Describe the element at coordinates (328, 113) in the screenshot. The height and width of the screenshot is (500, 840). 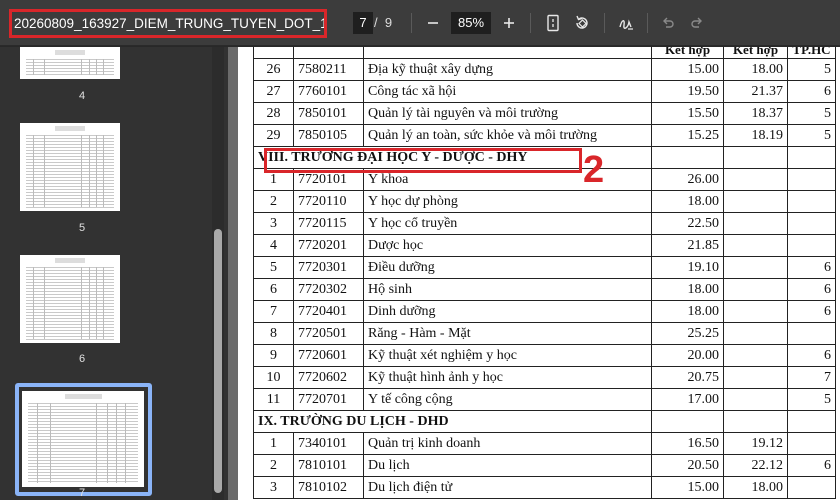
I see `major-code: 7850101` at that location.